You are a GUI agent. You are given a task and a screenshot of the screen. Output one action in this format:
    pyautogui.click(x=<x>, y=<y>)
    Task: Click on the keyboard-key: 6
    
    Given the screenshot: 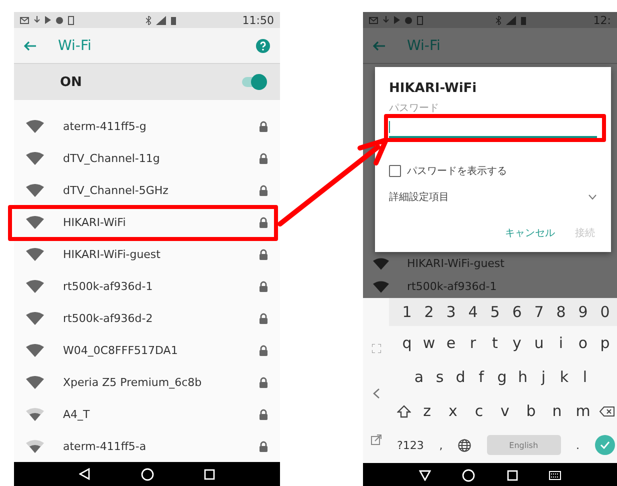 What is the action you would take?
    pyautogui.click(x=517, y=312)
    